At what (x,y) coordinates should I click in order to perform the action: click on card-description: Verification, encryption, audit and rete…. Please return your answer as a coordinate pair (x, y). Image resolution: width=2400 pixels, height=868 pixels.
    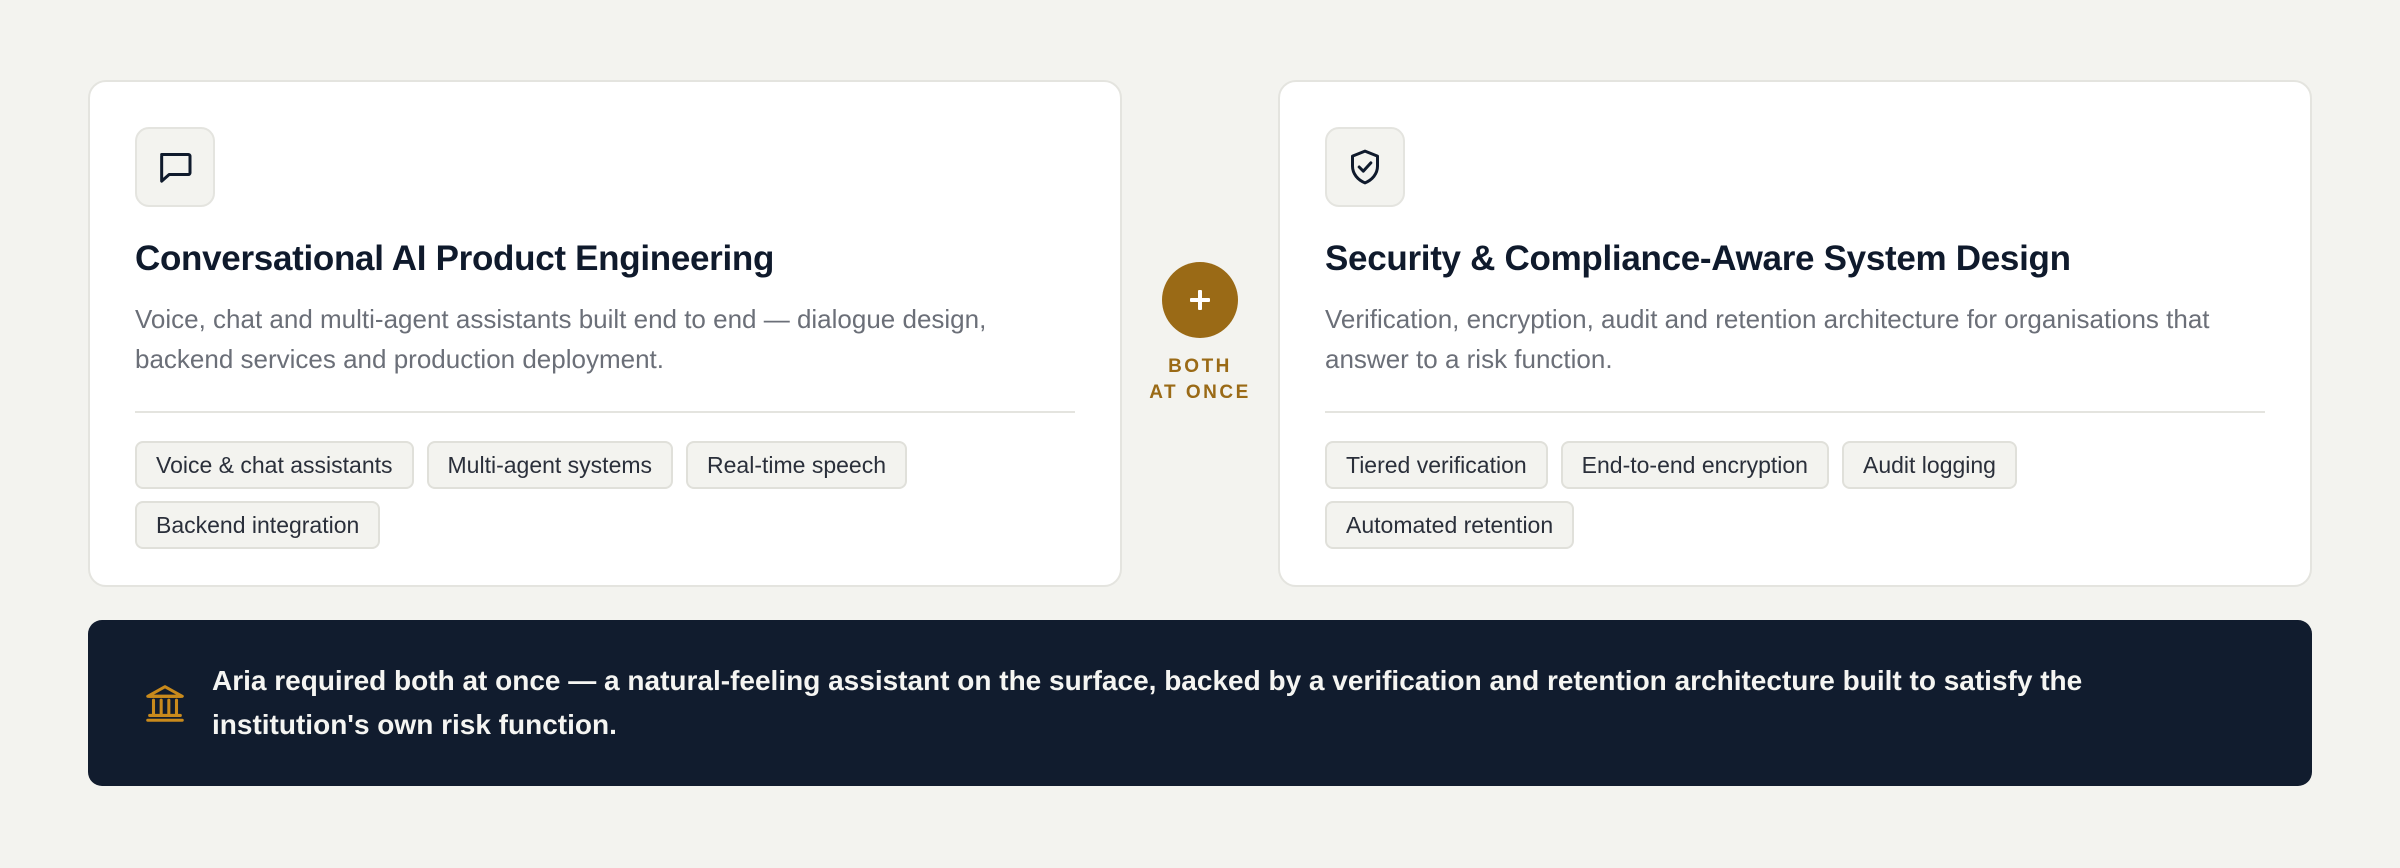
    Looking at the image, I should click on (1767, 339).